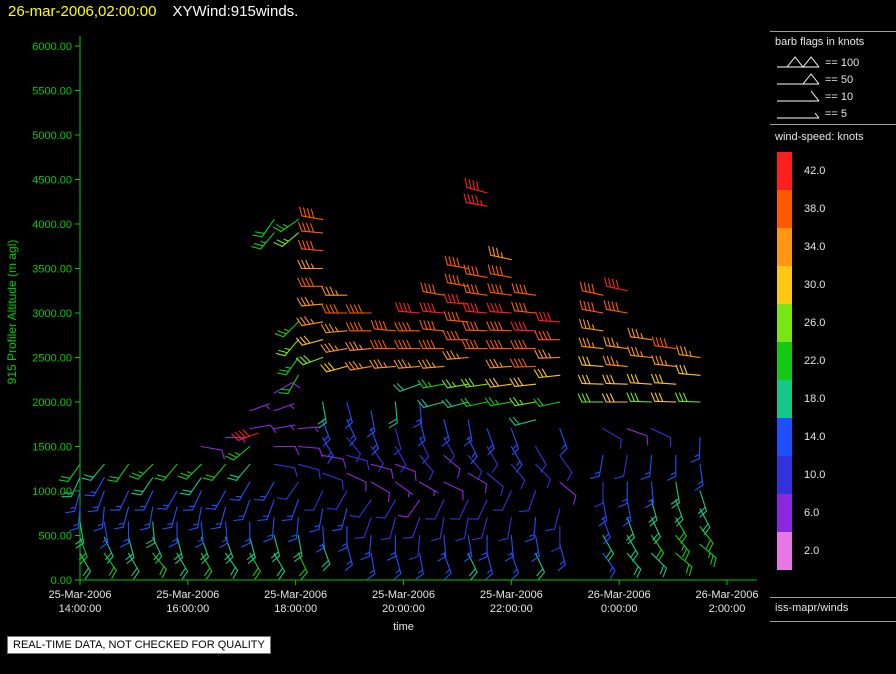 This screenshot has width=896, height=674. What do you see at coordinates (836, 113) in the screenshot?
I see `barb-legend-label: == 5` at bounding box center [836, 113].